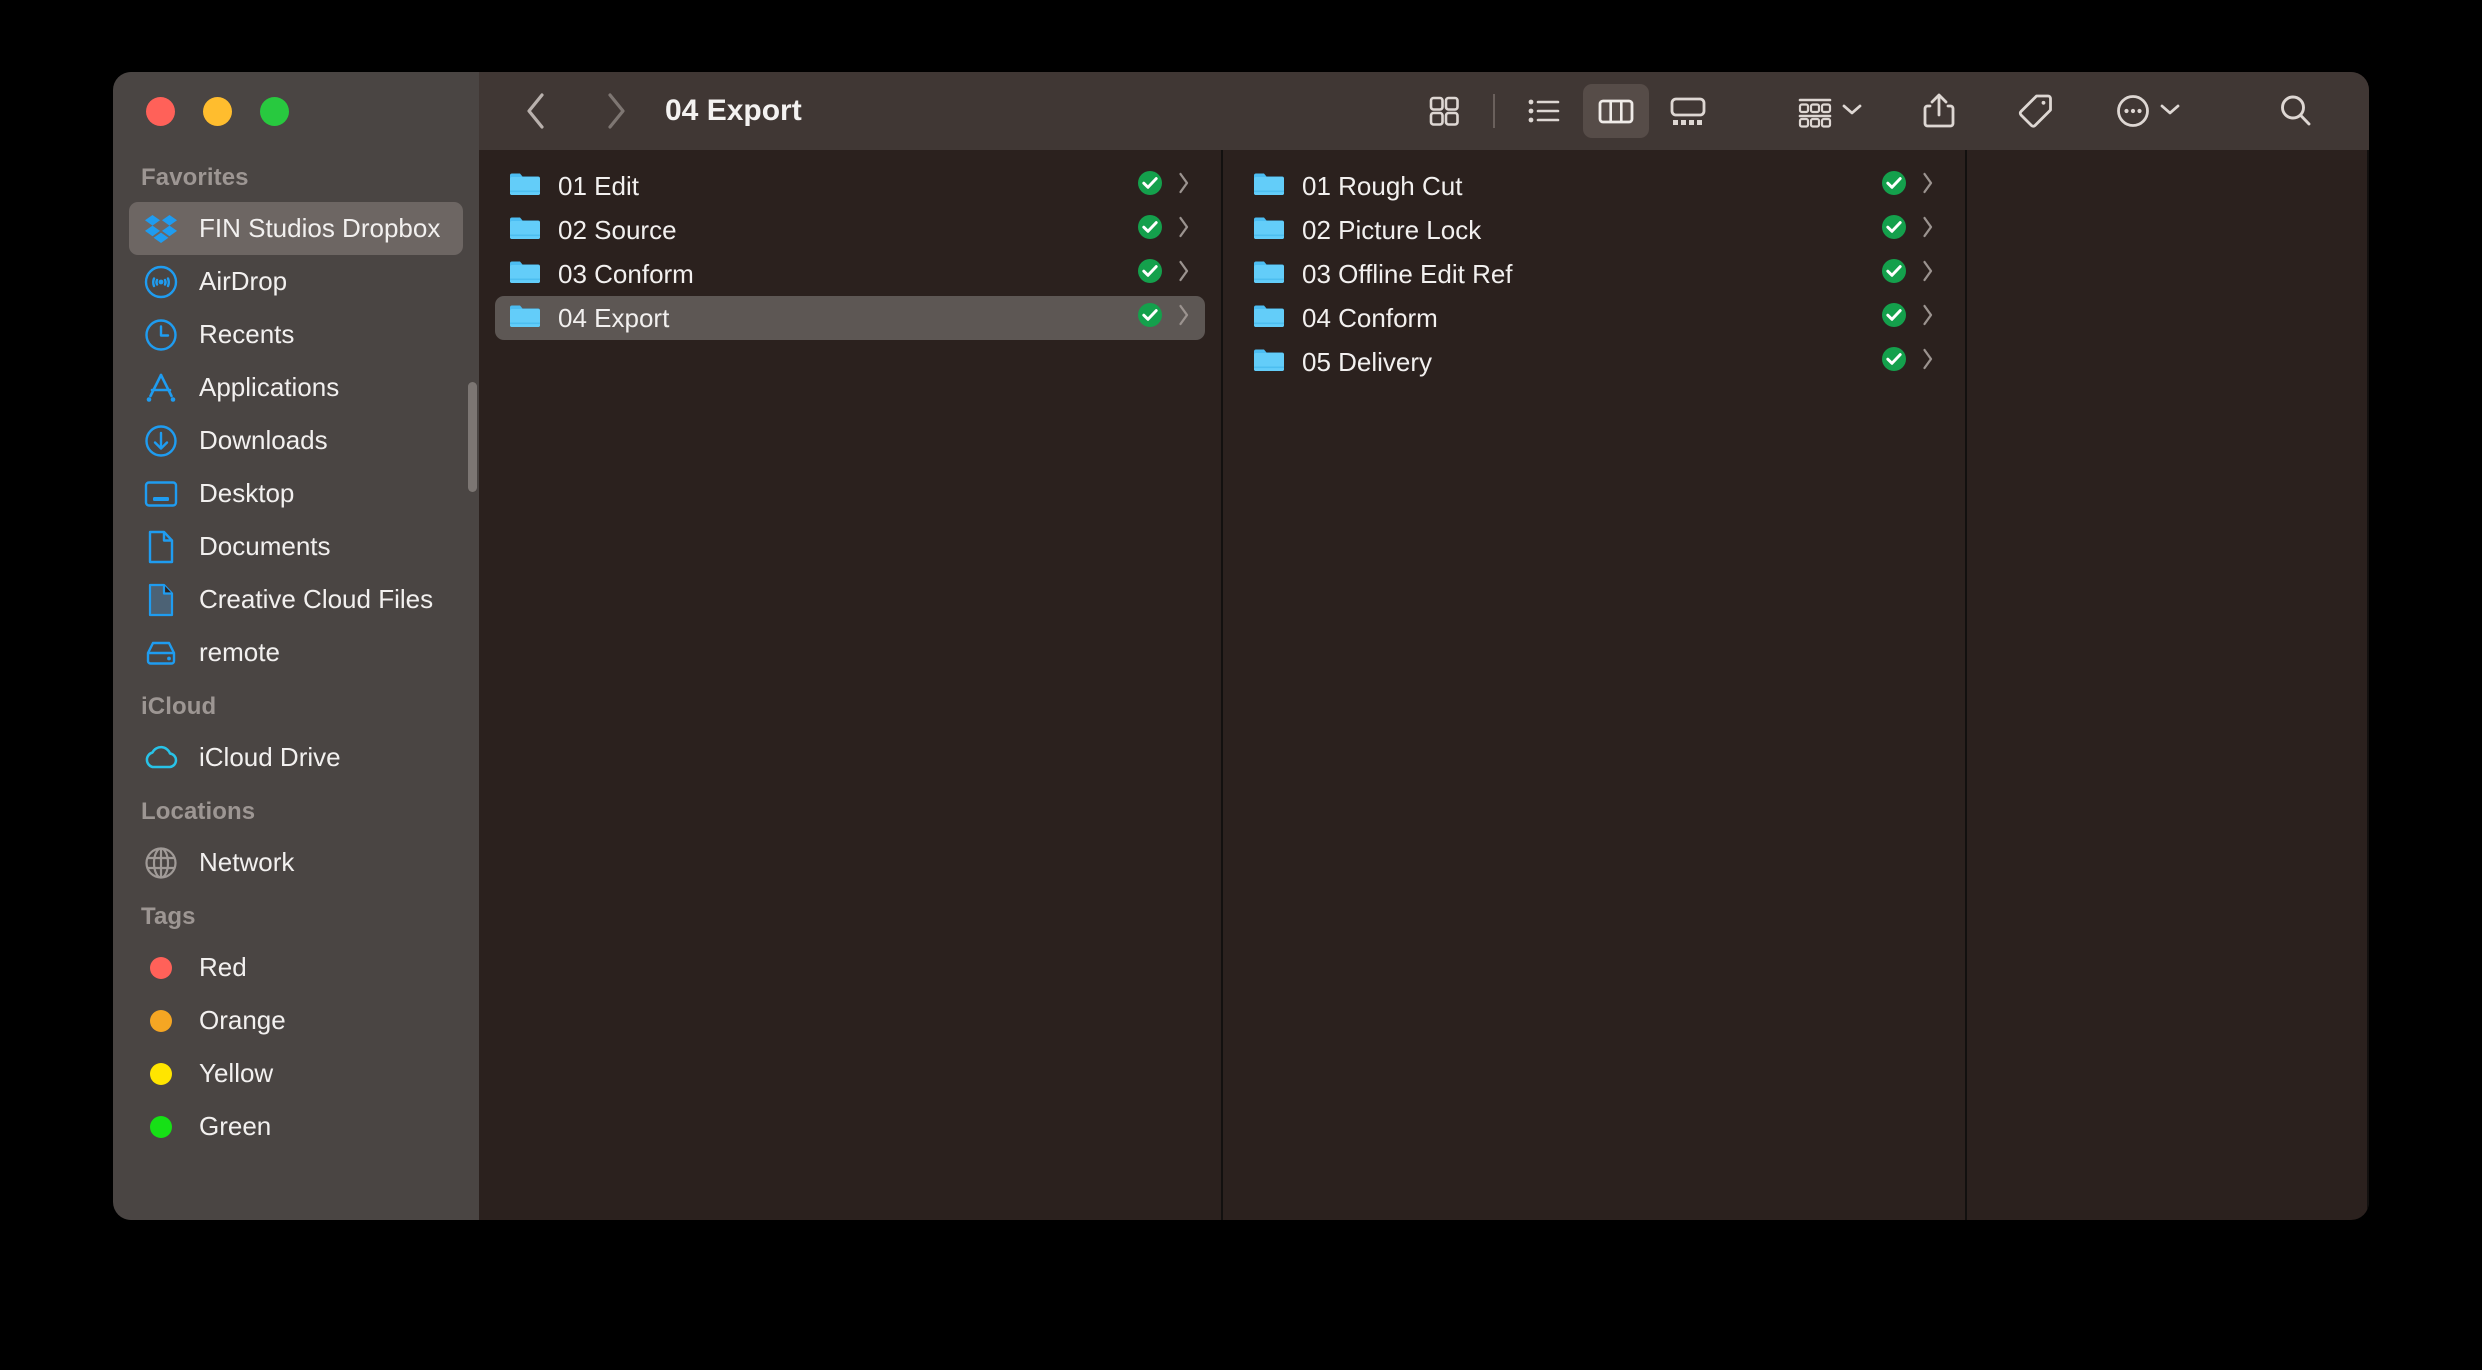 This screenshot has width=2482, height=1370. I want to click on sidebar-item-label: AirDrop, so click(243, 281).